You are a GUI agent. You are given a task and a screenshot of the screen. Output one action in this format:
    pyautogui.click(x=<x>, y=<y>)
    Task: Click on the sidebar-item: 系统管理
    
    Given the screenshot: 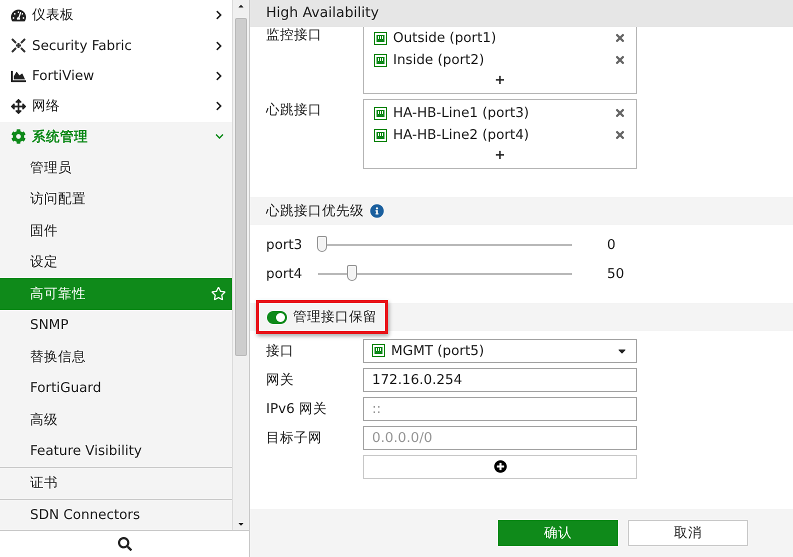 What is the action you would take?
    pyautogui.click(x=116, y=137)
    